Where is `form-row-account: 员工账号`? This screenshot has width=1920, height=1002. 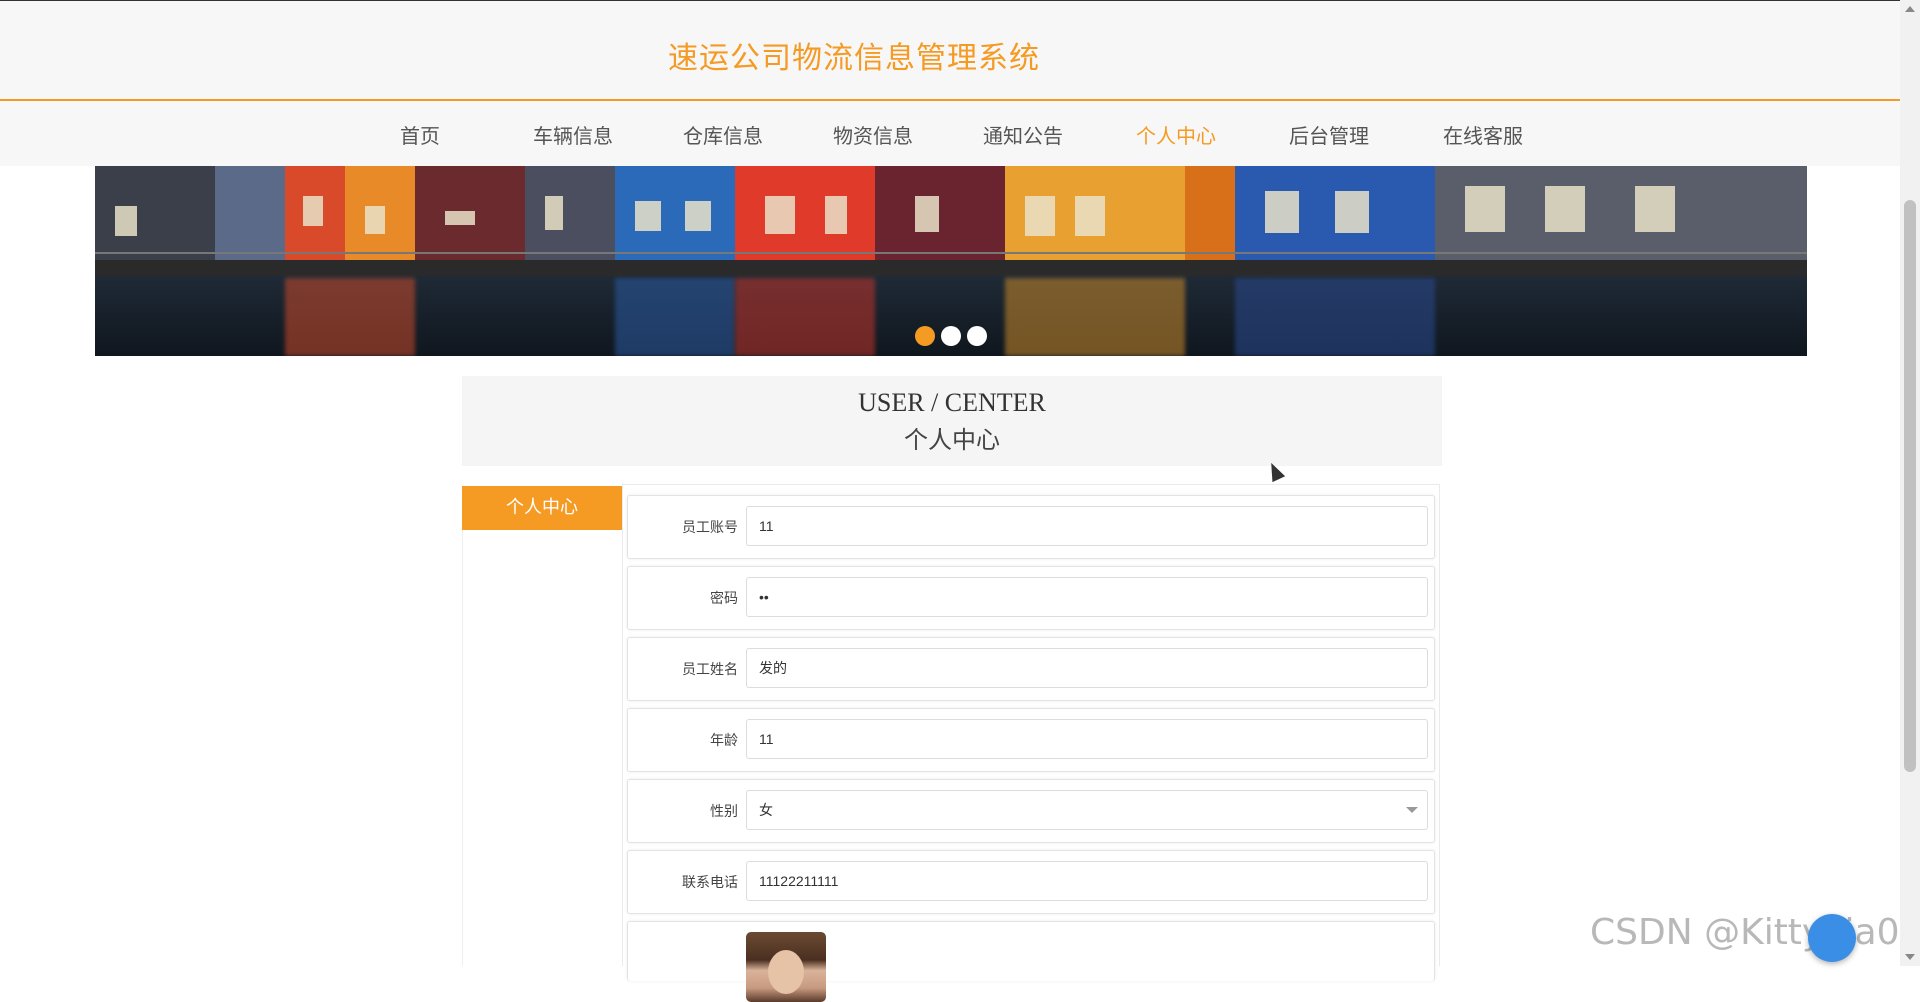
form-row-account: 员工账号 is located at coordinates (1031, 527).